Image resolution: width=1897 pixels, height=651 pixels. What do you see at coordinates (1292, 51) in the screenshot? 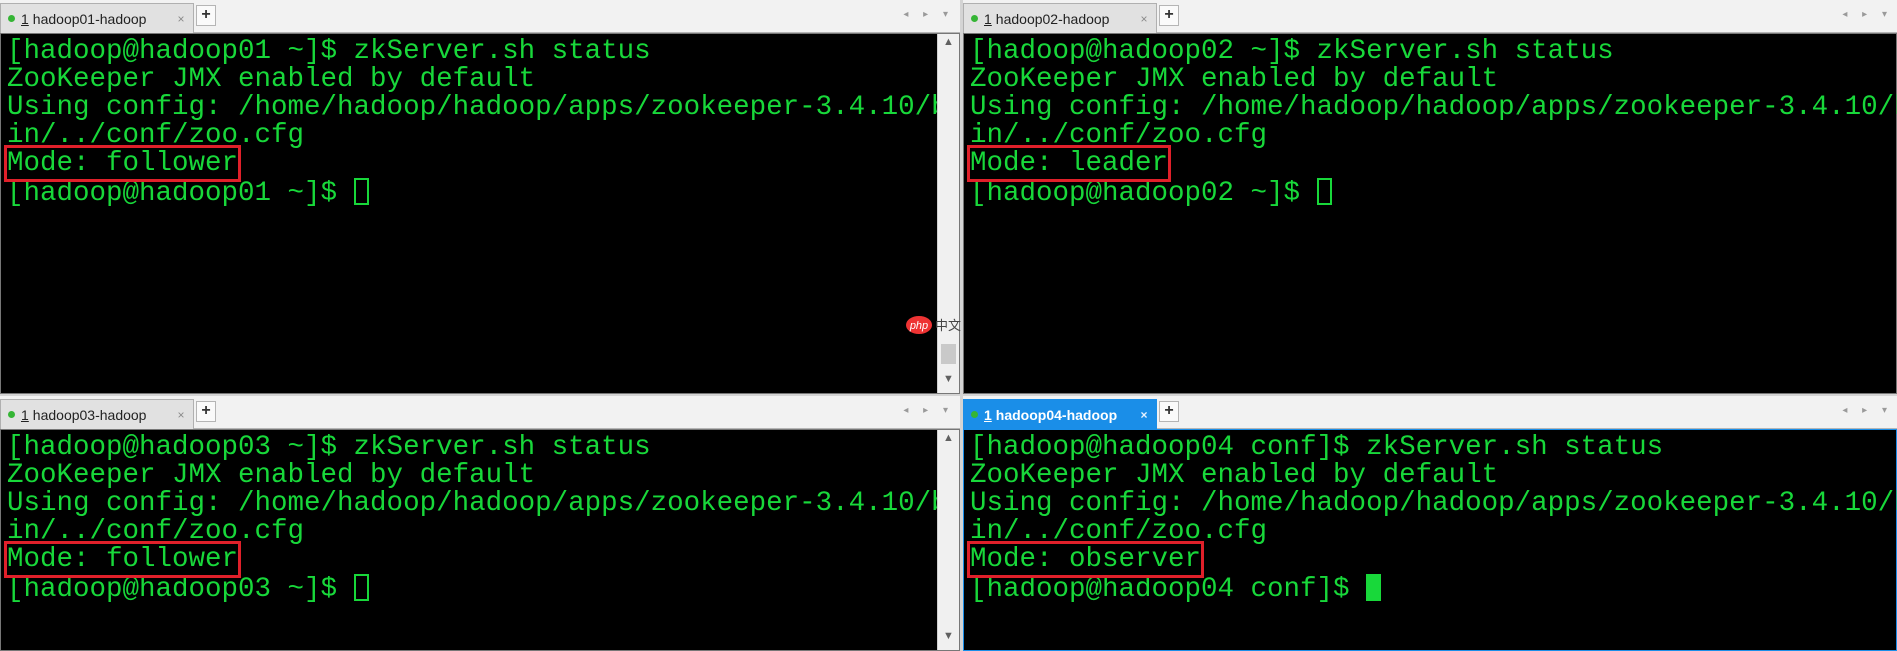
I see `line-text: [hadoop@hadoop02 ~]$ zkServer.sh status` at bounding box center [1292, 51].